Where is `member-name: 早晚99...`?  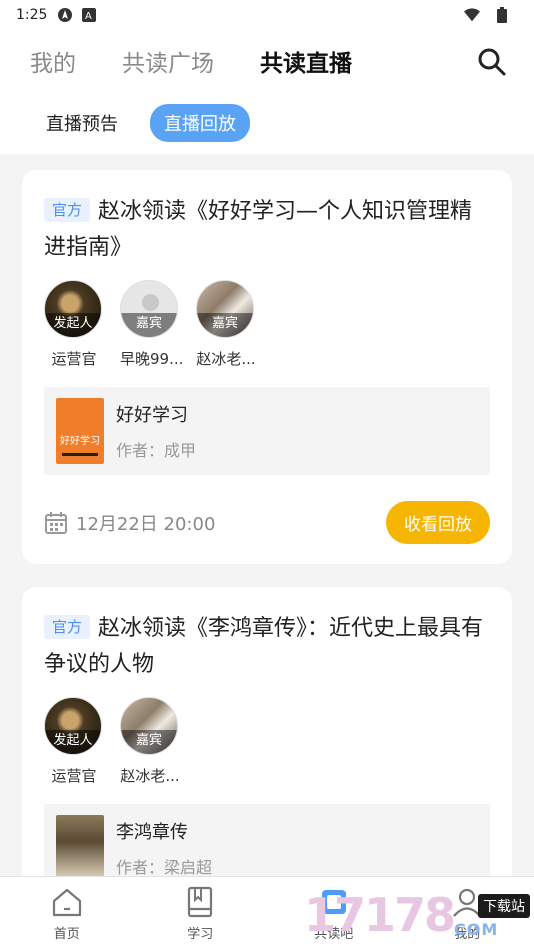
member-name: 早晚99... is located at coordinates (152, 359).